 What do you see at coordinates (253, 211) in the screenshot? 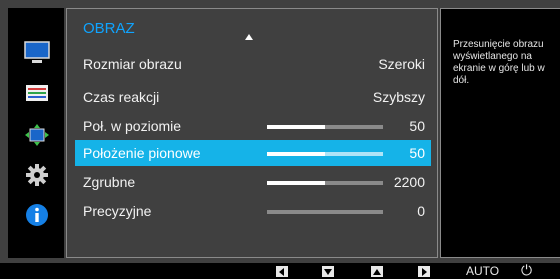
I see `menu-item-fine: Precyzyjne 0` at bounding box center [253, 211].